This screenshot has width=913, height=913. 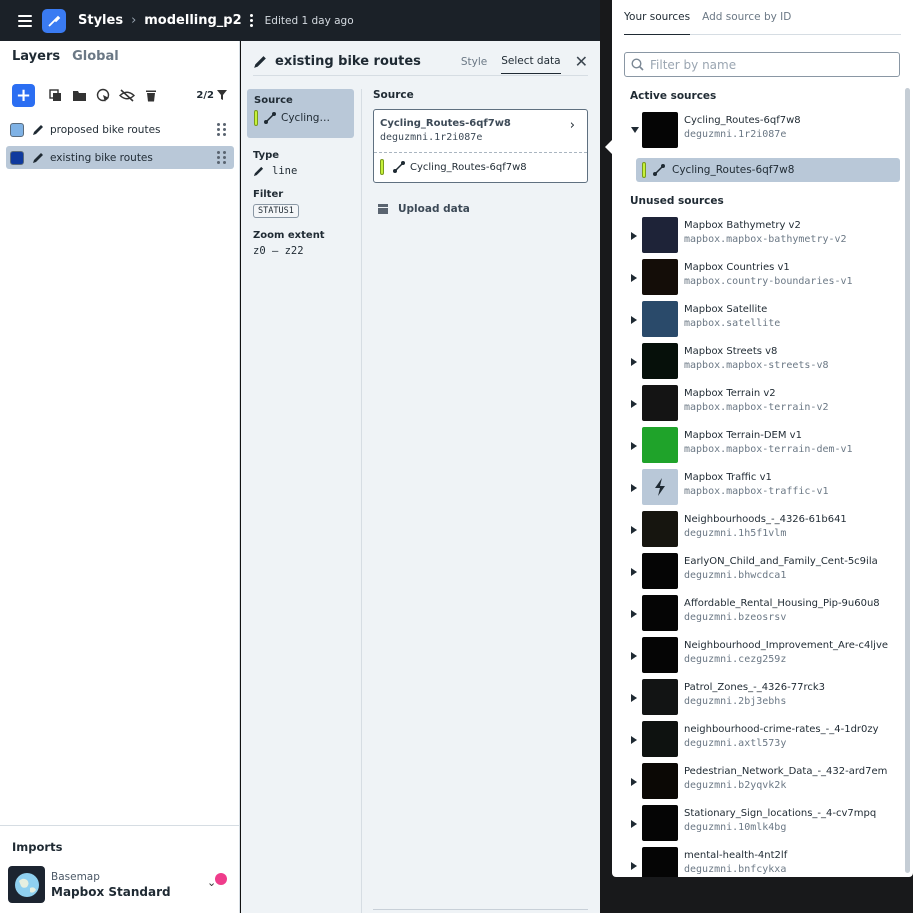 I want to click on tab-your-sources: Your sources, so click(x=657, y=17).